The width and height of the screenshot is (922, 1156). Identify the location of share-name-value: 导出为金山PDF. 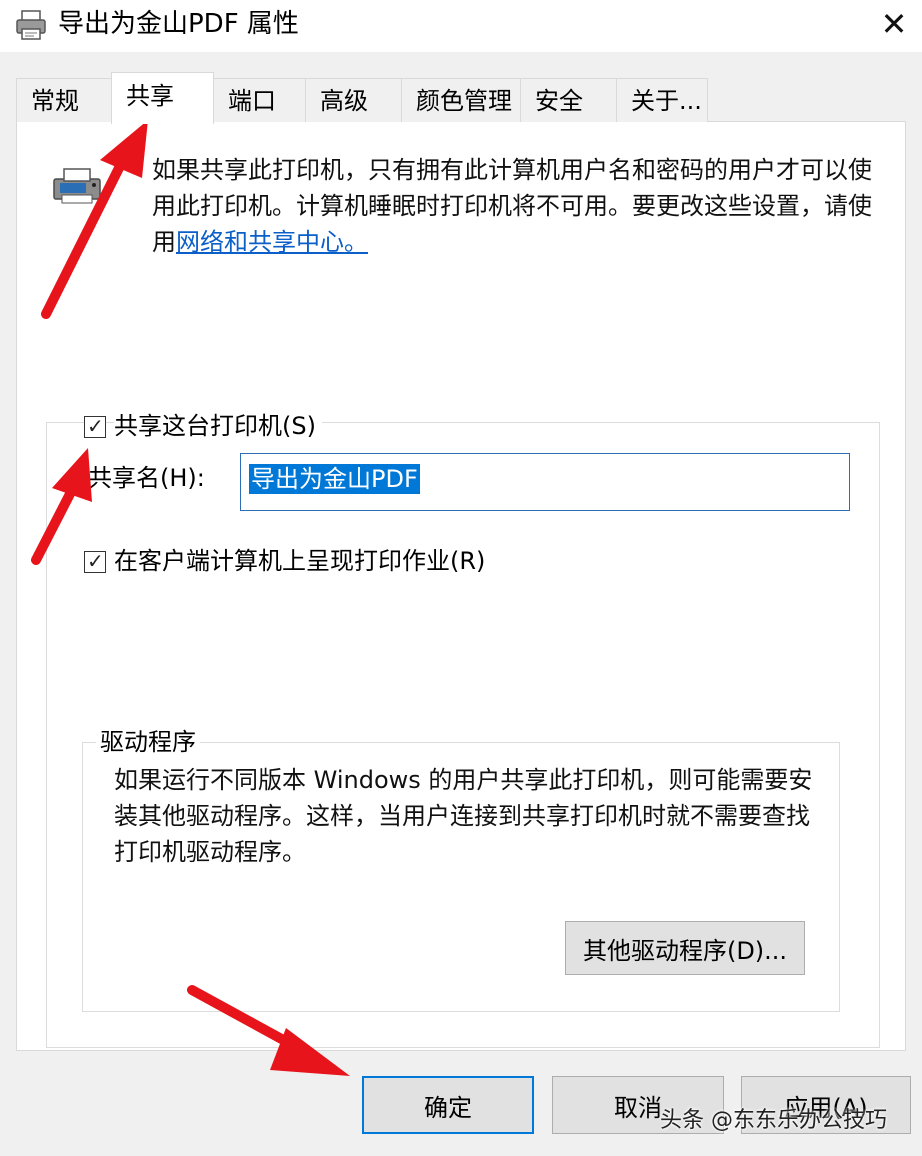
(334, 479).